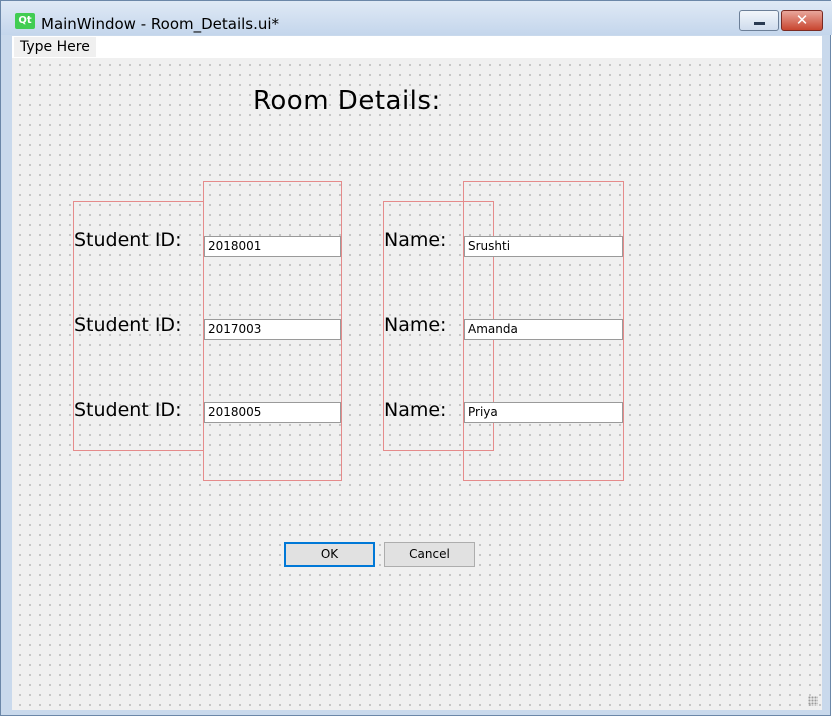 This screenshot has width=833, height=718. What do you see at coordinates (543, 246) in the screenshot?
I see `name-field: Srushti` at bounding box center [543, 246].